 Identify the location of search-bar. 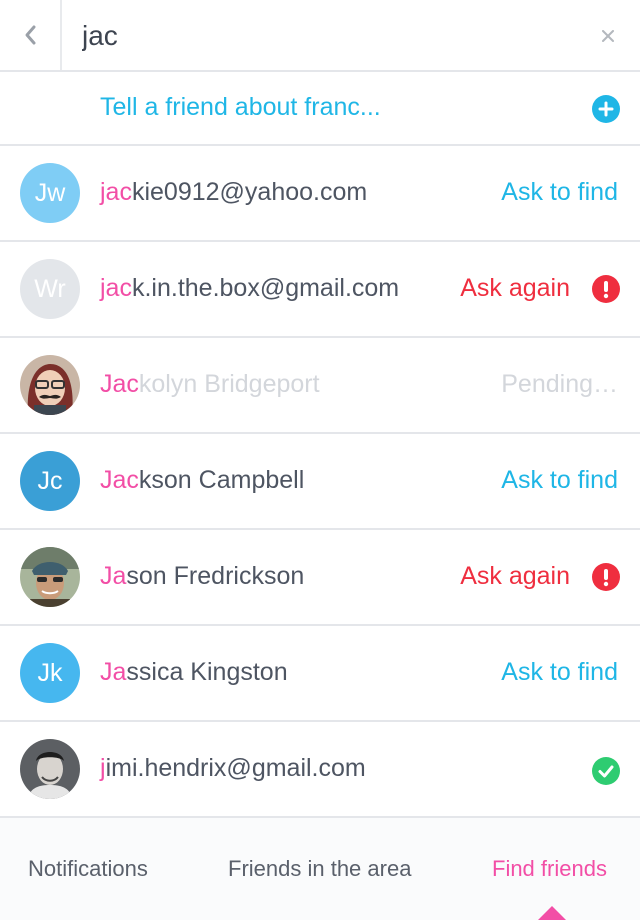
(320, 36).